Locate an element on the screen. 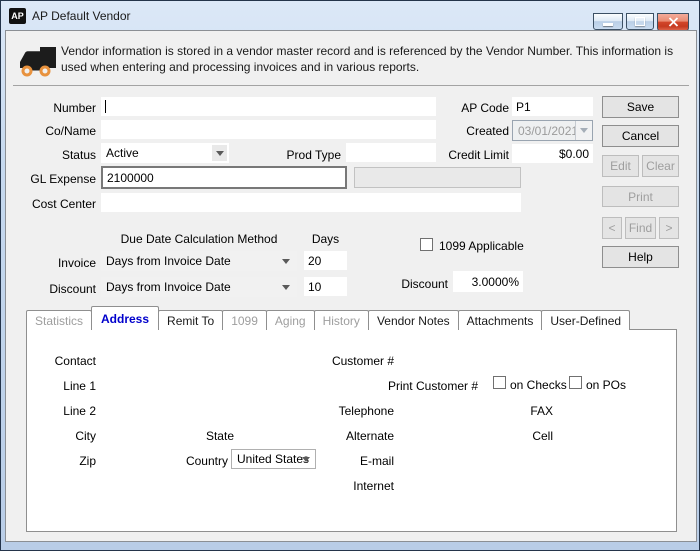 The width and height of the screenshot is (700, 551). tab-history: History is located at coordinates (341, 320).